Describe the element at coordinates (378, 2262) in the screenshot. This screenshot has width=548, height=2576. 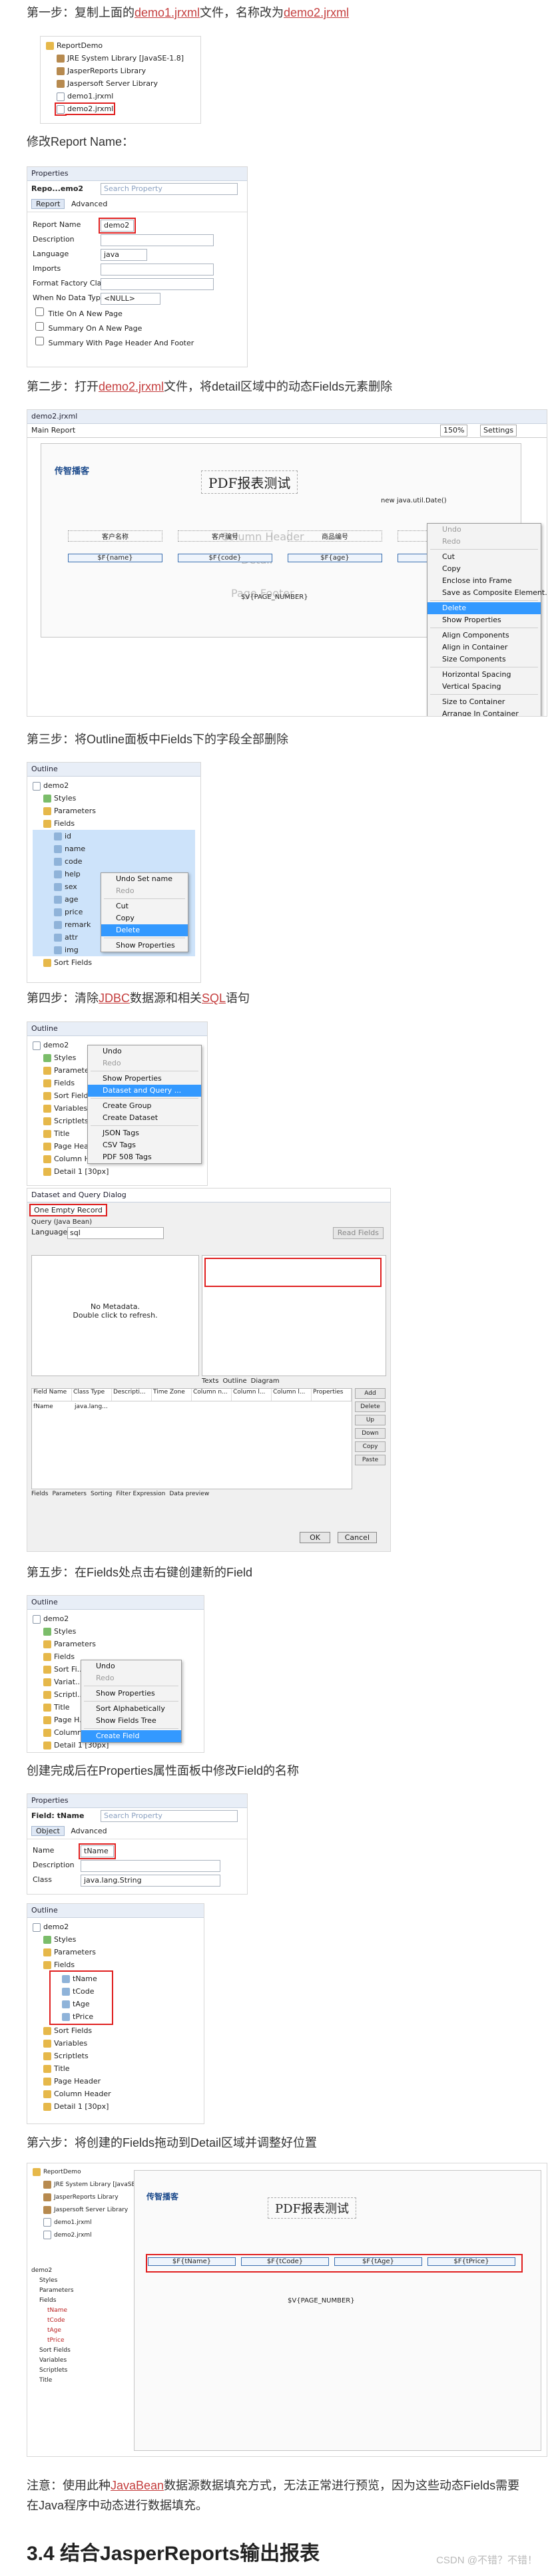
I see `detail-field: $F{tAge}` at that location.